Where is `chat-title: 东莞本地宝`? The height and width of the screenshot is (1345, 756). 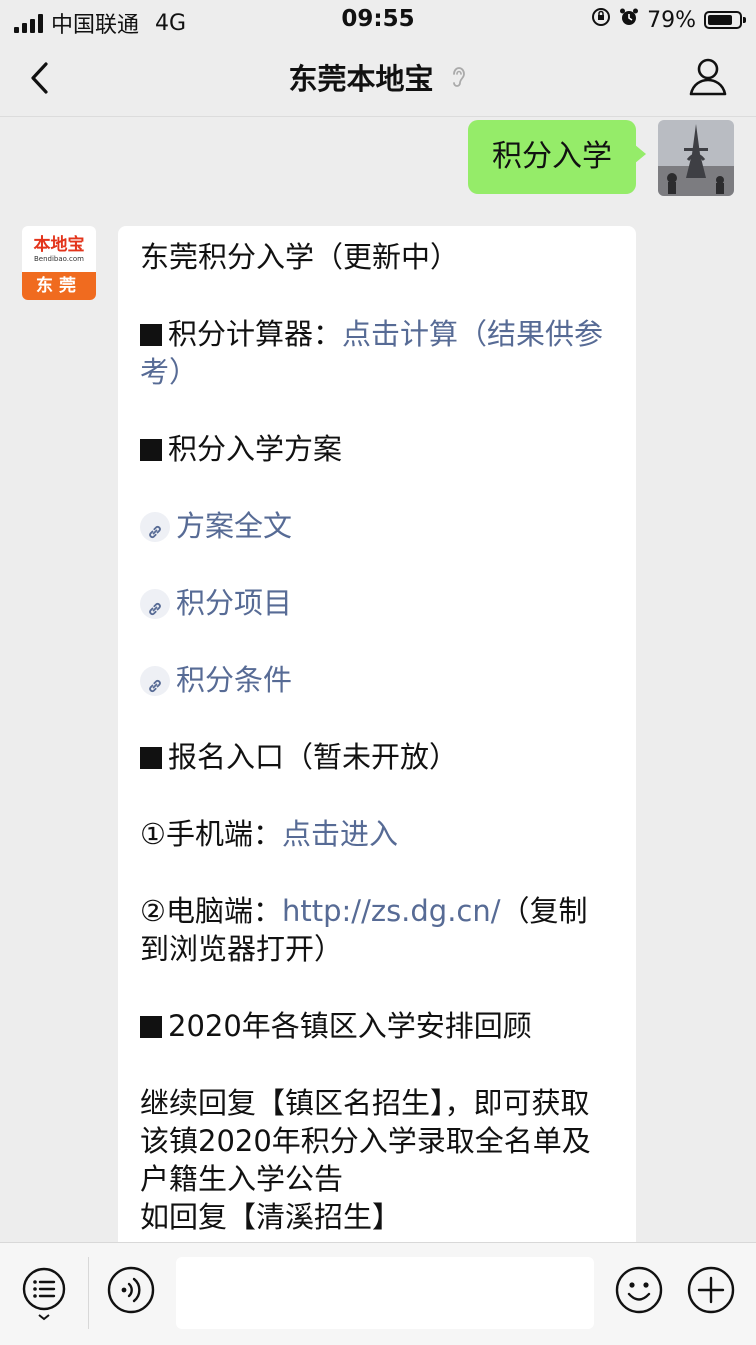
chat-title: 东莞本地宝 is located at coordinates (361, 79).